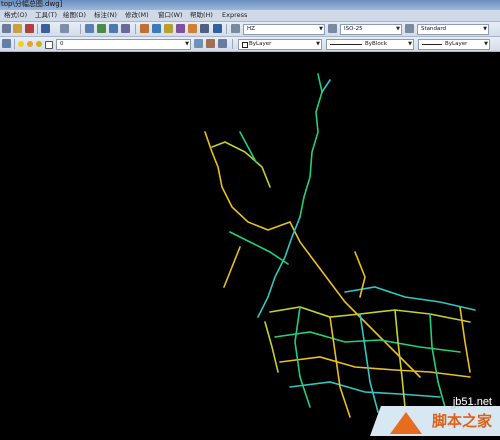  What do you see at coordinates (168, 28) in the screenshot?
I see `tool-palettes-icon` at bounding box center [168, 28].